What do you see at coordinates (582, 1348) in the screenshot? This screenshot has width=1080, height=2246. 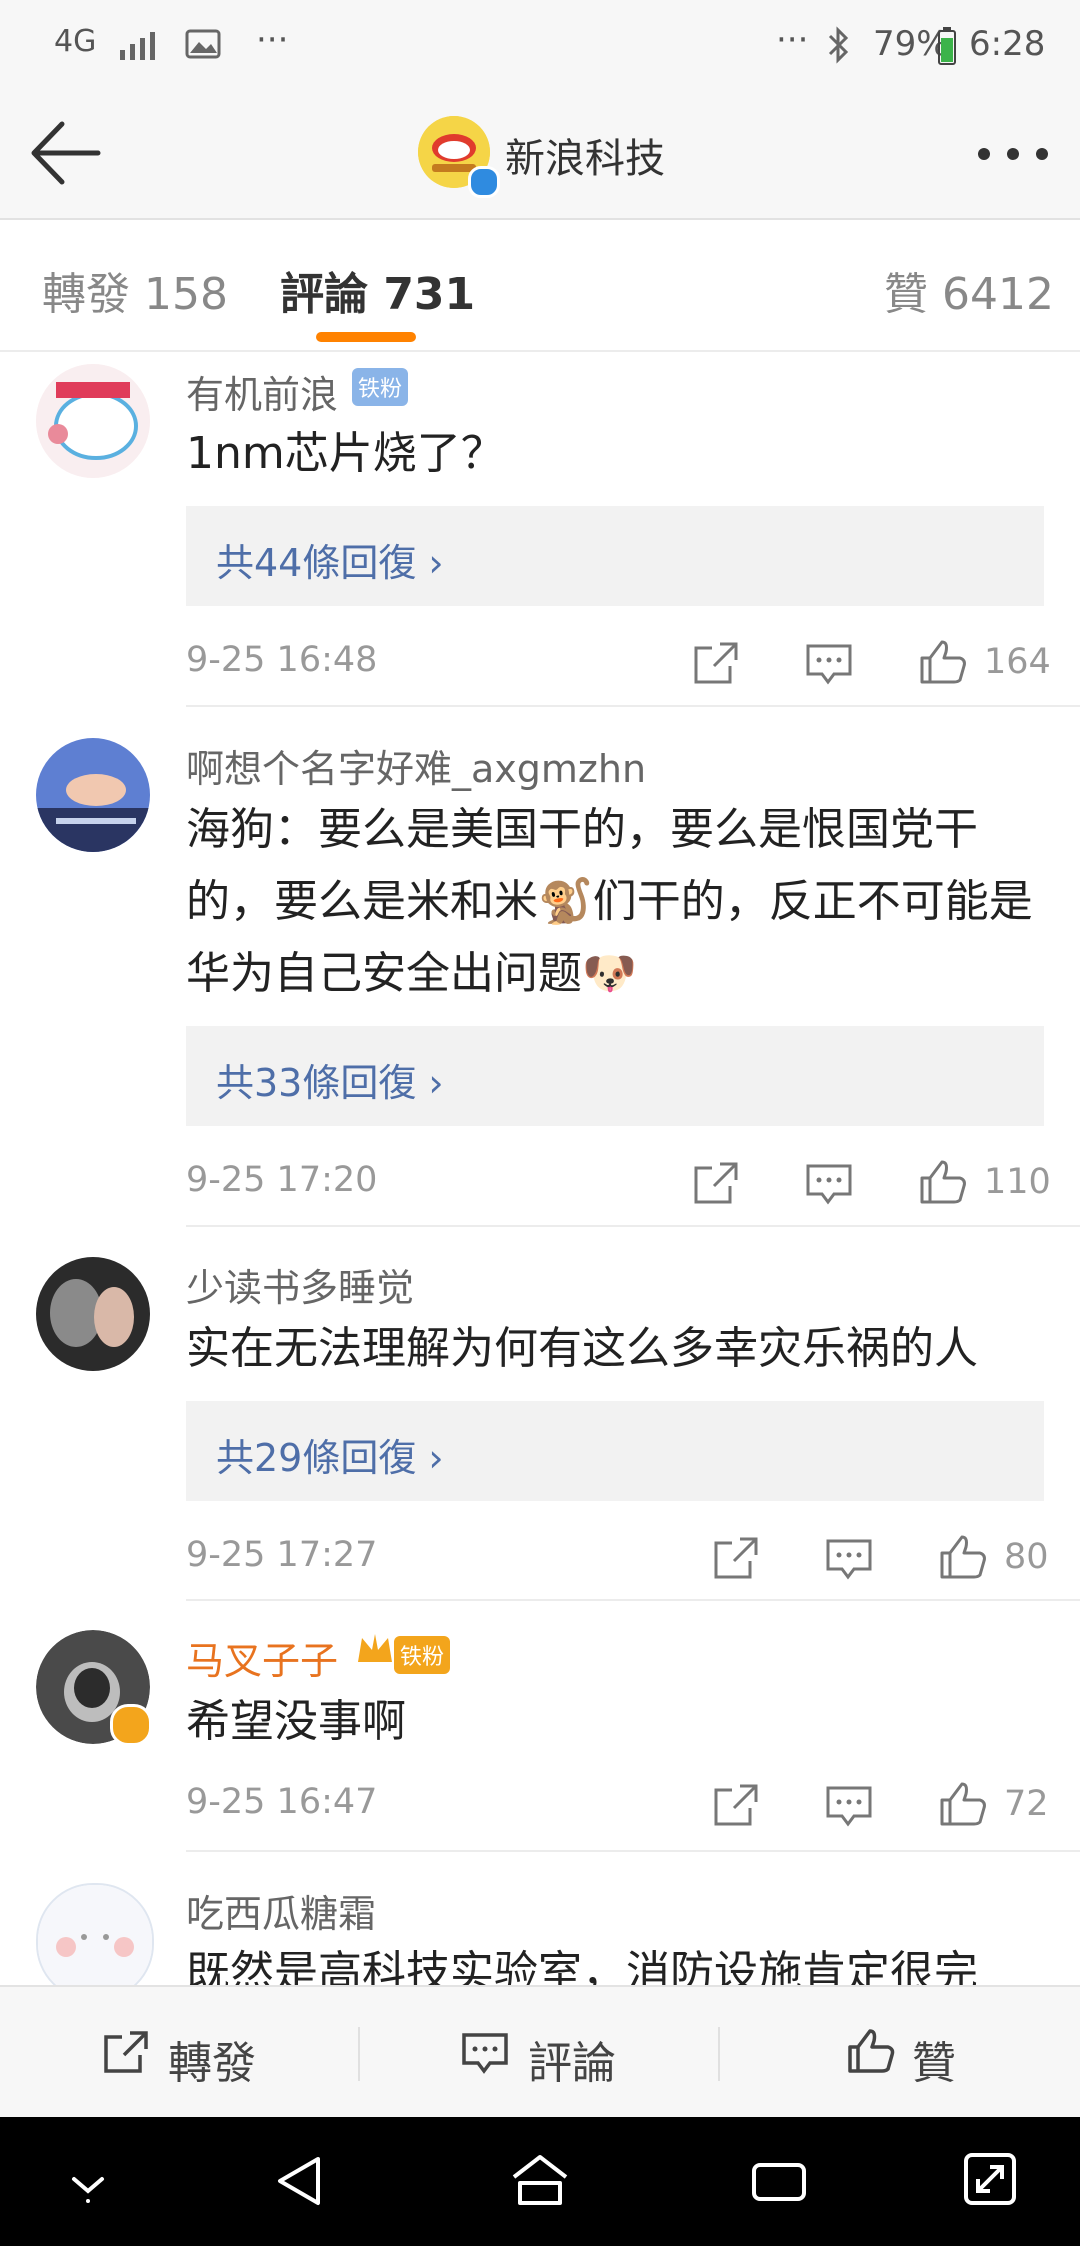 I see `comment-text: 实在无法理解为何有这么多幸灾乐祸的人` at bounding box center [582, 1348].